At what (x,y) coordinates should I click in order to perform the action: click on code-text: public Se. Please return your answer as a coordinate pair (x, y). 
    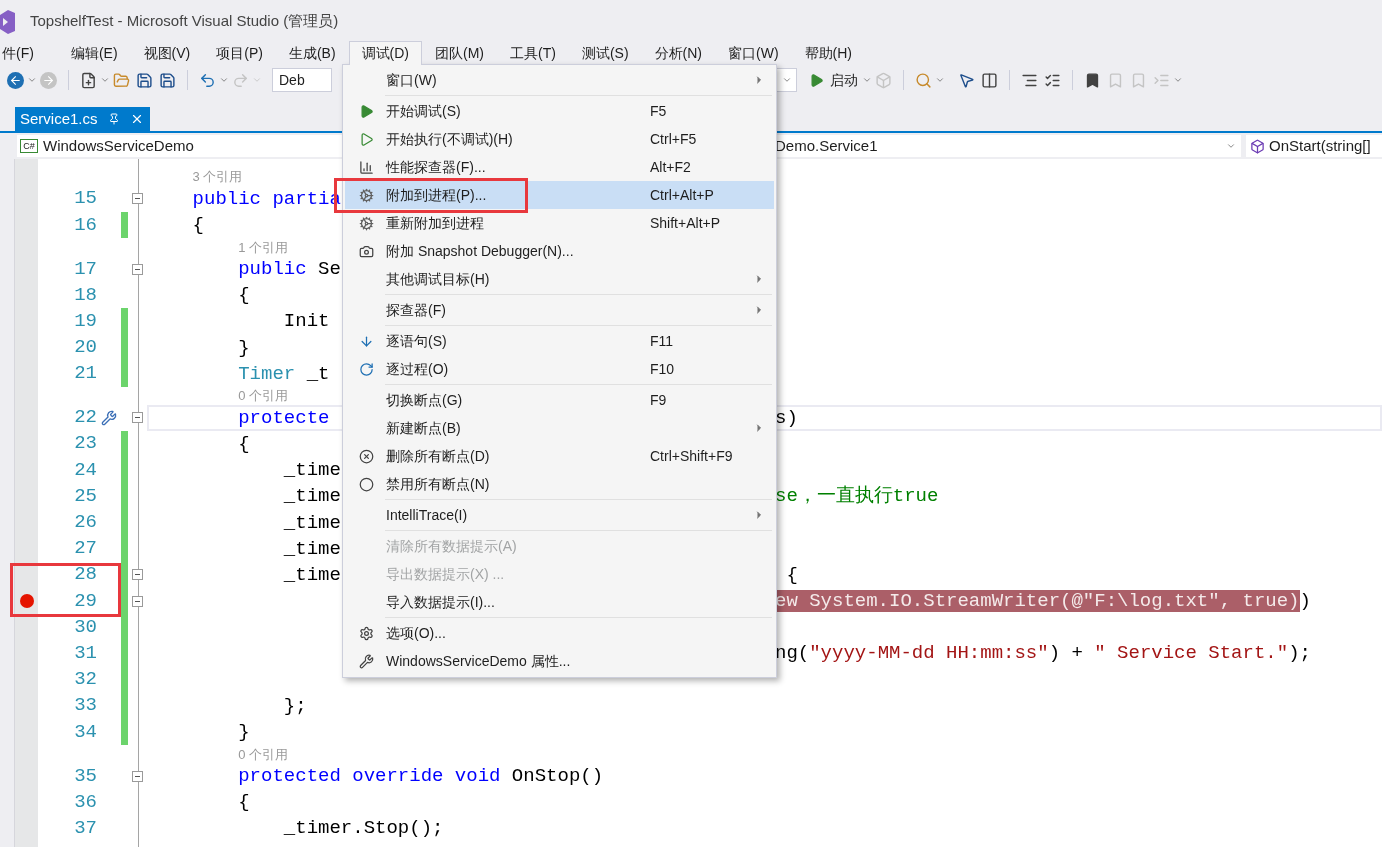
    Looking at the image, I should click on (289, 269).